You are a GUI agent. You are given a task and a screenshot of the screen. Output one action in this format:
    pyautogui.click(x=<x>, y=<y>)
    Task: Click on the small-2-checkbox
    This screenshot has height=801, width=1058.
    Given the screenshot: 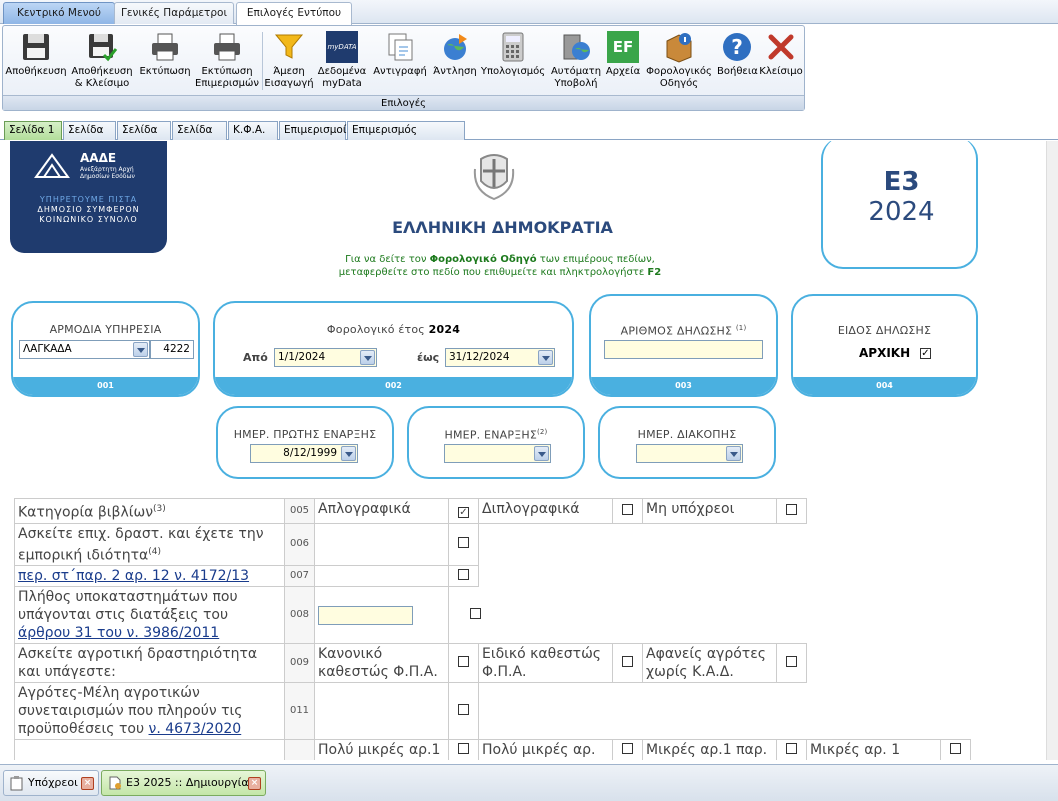 What is the action you would take?
    pyautogui.click(x=955, y=749)
    